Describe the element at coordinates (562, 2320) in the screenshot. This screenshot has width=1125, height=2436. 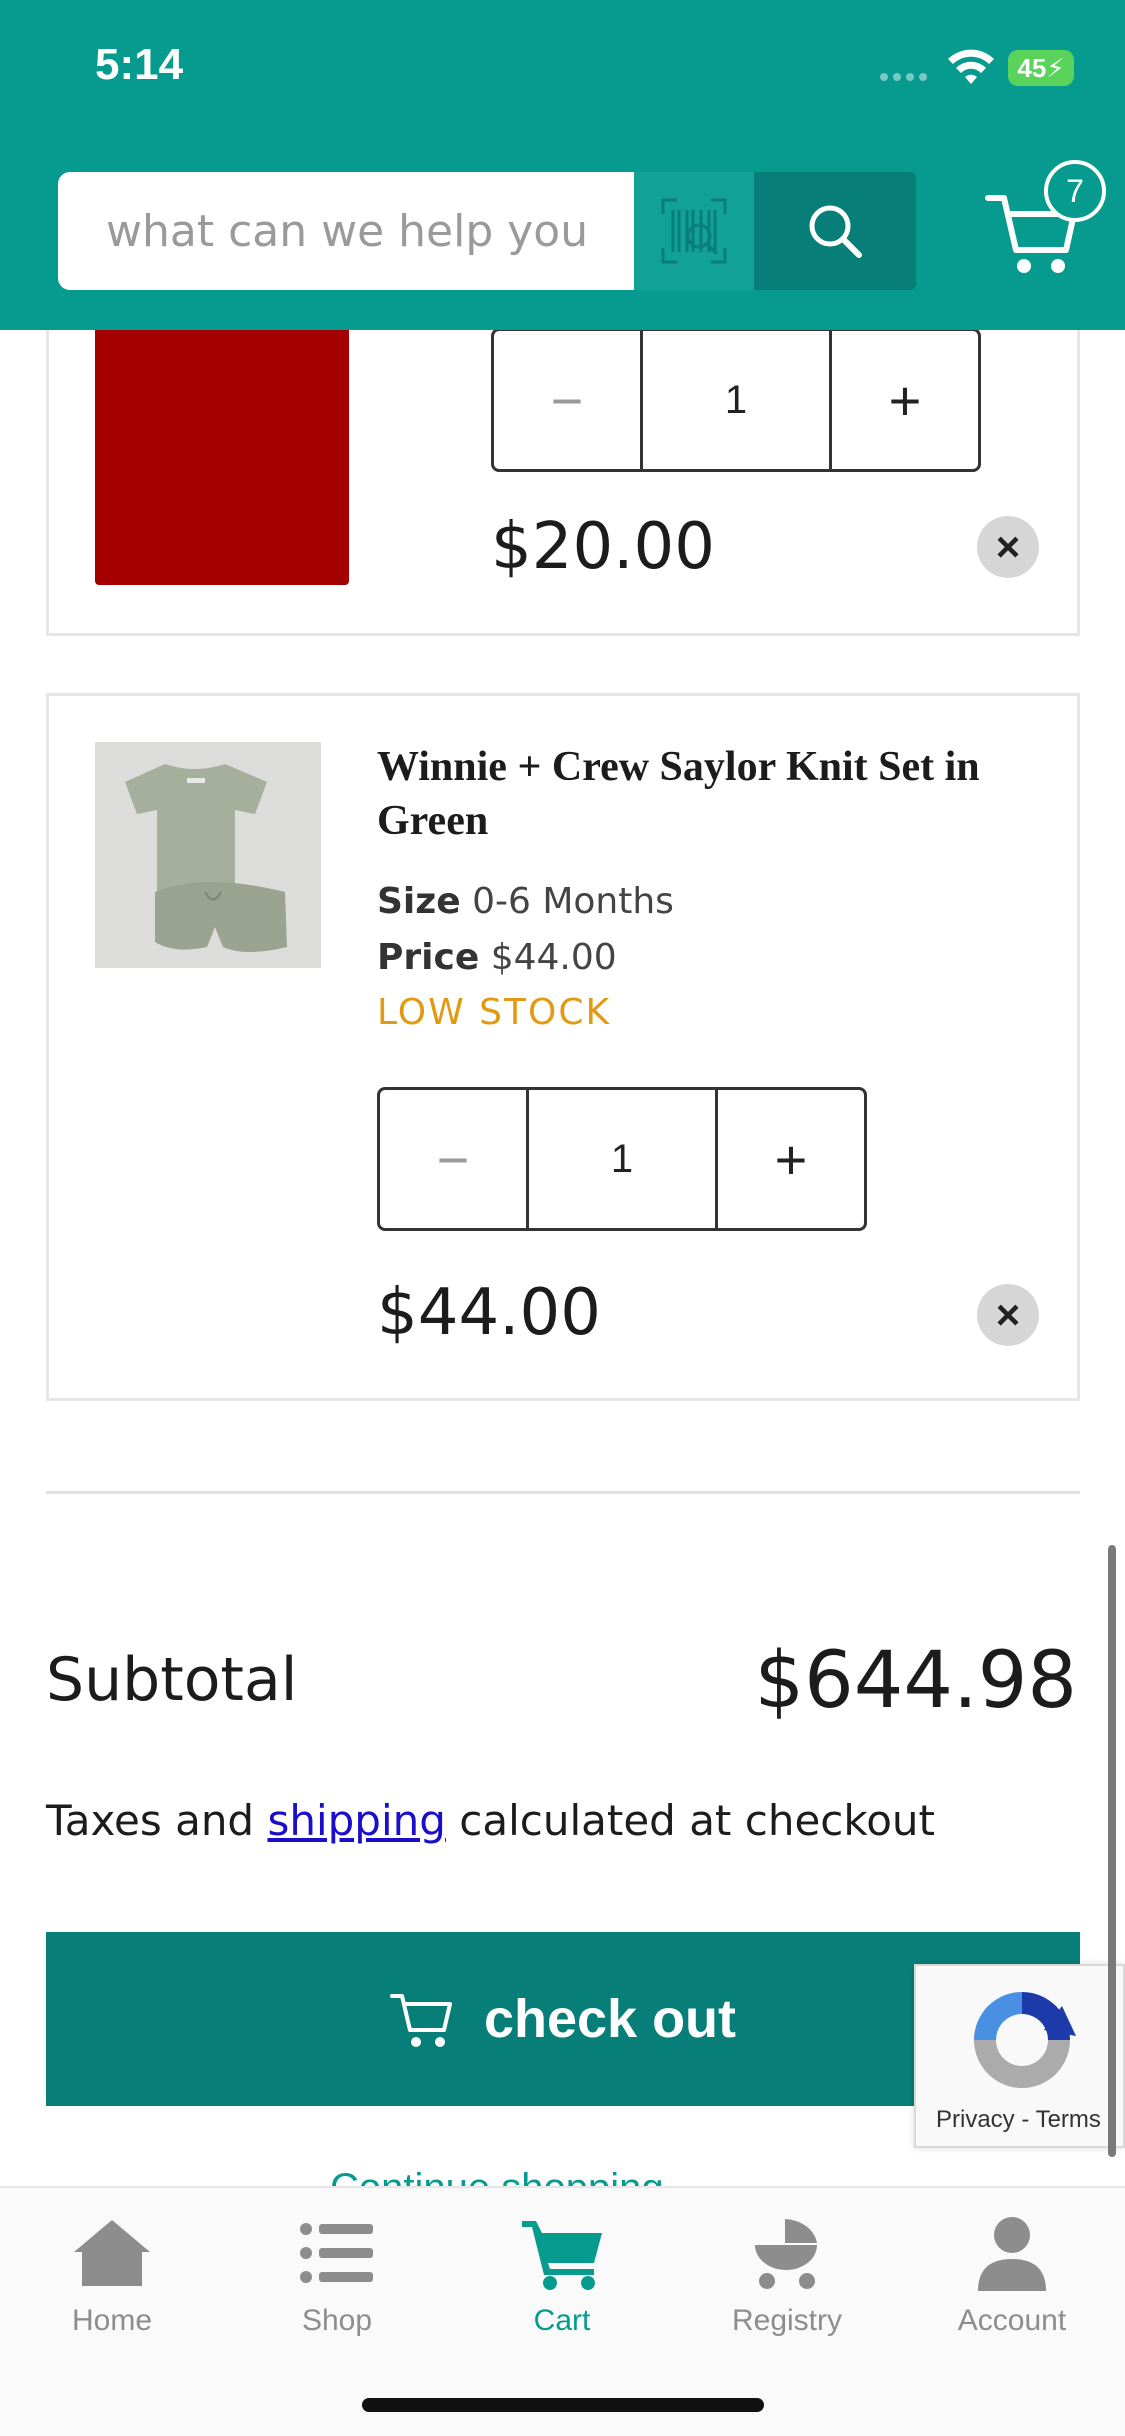
I see `tab-label: Cart` at that location.